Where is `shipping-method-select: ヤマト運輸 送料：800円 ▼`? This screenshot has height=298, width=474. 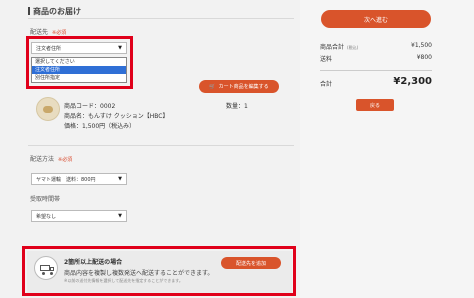
shipping-method-select: ヤマト運輸 送料：800円 ▼ is located at coordinates (79, 179).